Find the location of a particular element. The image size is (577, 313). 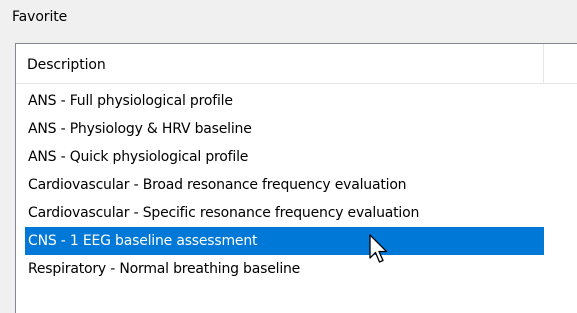

list-item: Respiratory - Normal breathing baseline is located at coordinates (284, 269).